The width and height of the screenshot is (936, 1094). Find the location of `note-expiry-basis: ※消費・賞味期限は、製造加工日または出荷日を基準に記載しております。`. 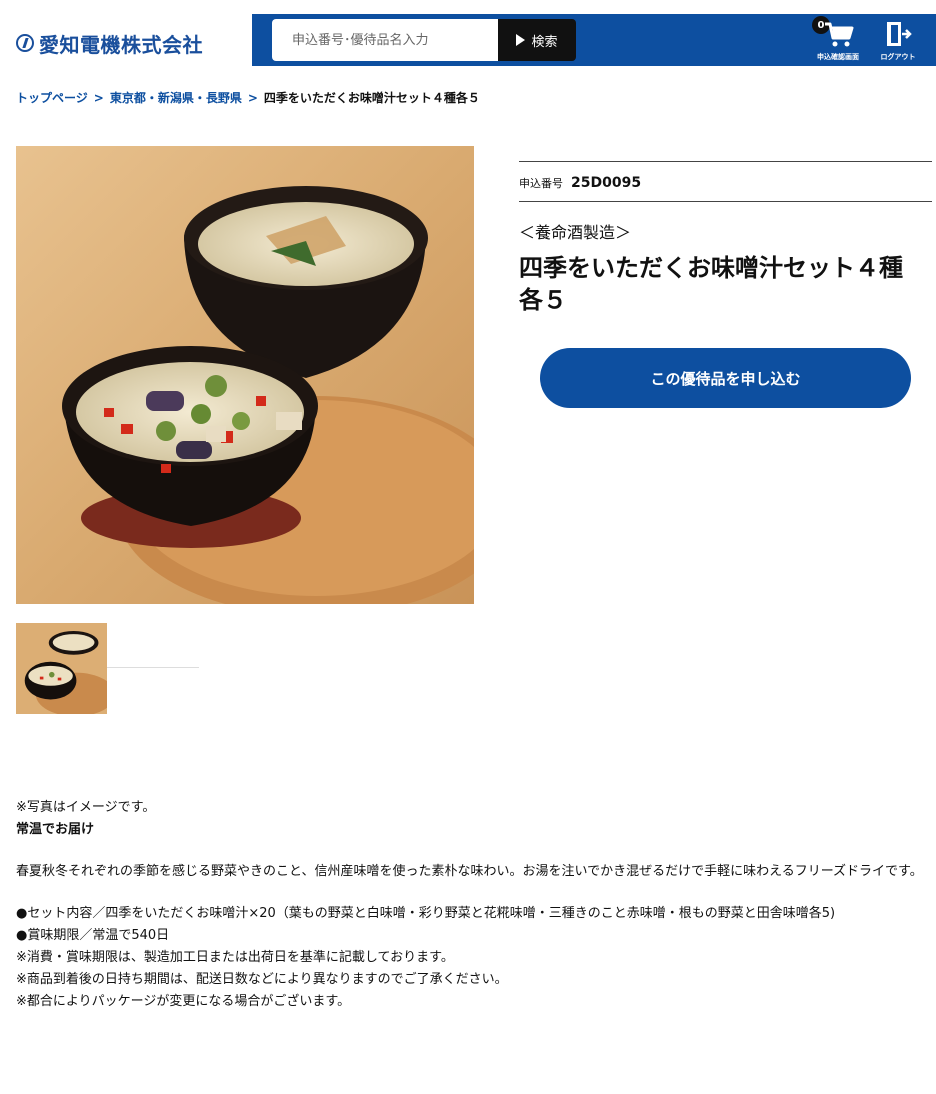

note-expiry-basis: ※消費・賞味期限は、製造加工日または出荷日を基準に記載しております。 is located at coordinates (235, 957).